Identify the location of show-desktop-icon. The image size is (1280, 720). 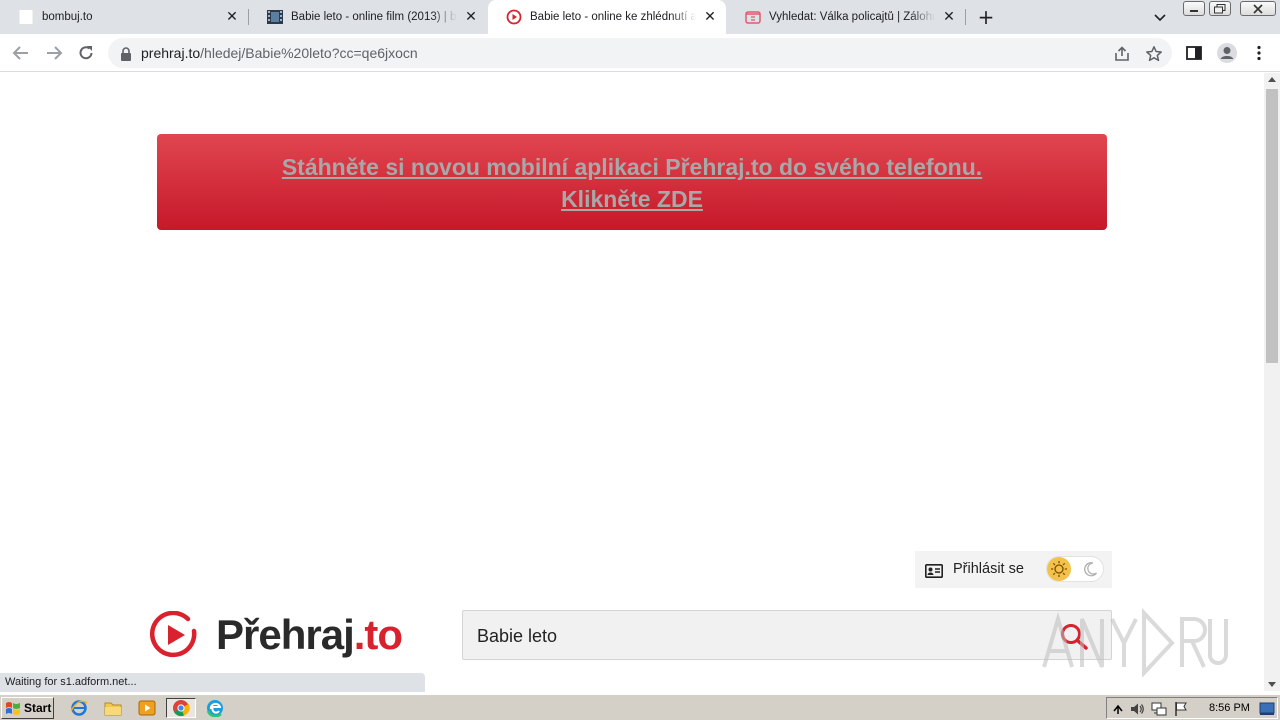
(1267, 708).